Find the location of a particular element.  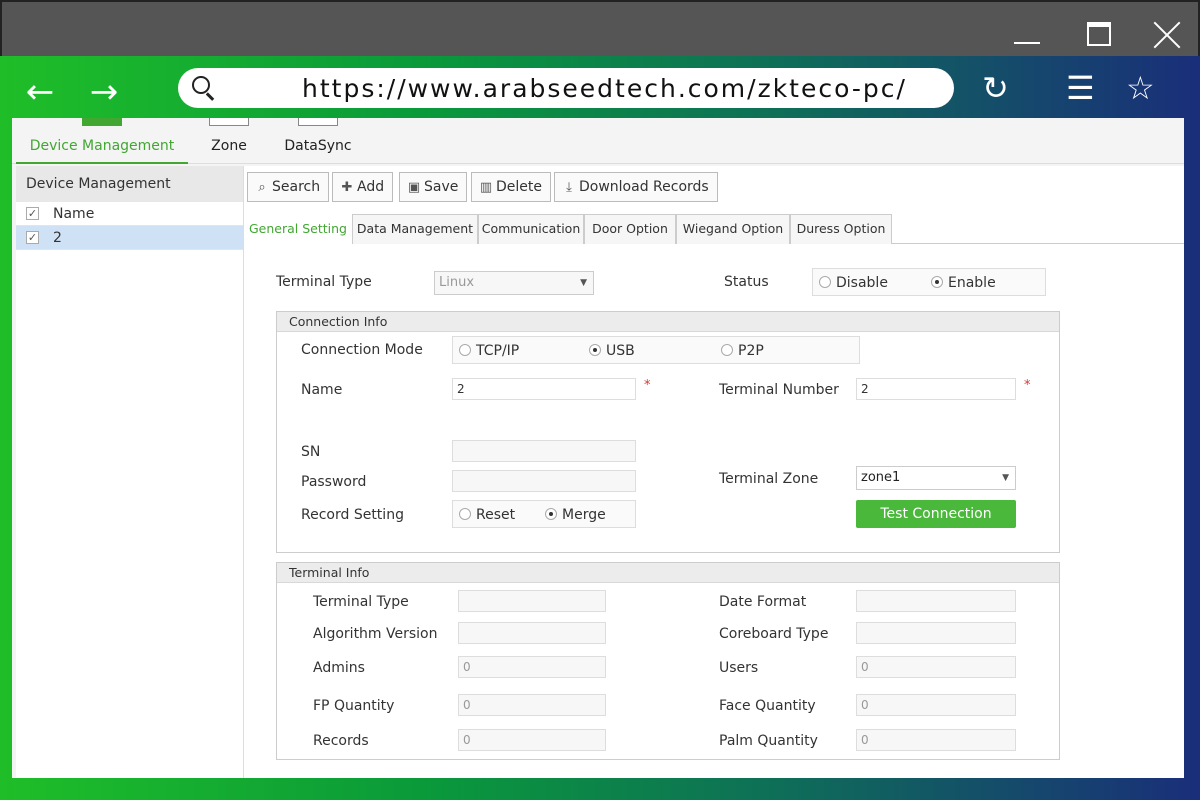

module-datasync: DataSync is located at coordinates (318, 141).